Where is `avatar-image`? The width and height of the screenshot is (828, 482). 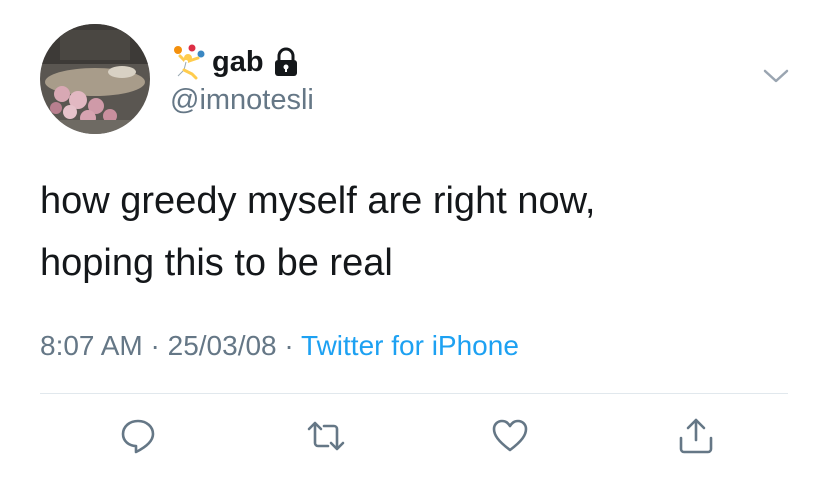
avatar-image is located at coordinates (95, 79).